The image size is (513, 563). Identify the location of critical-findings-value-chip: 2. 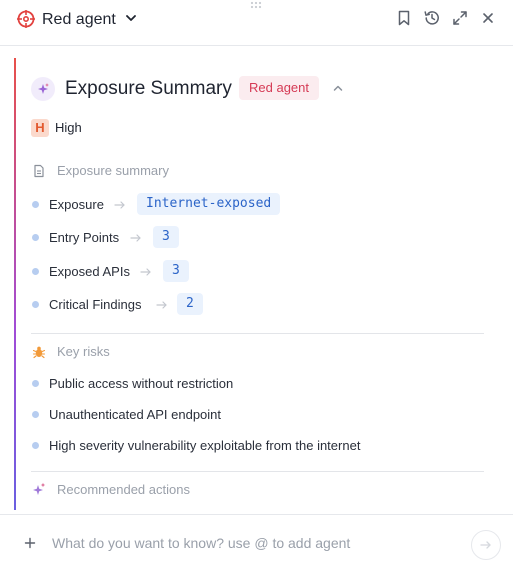
(190, 304).